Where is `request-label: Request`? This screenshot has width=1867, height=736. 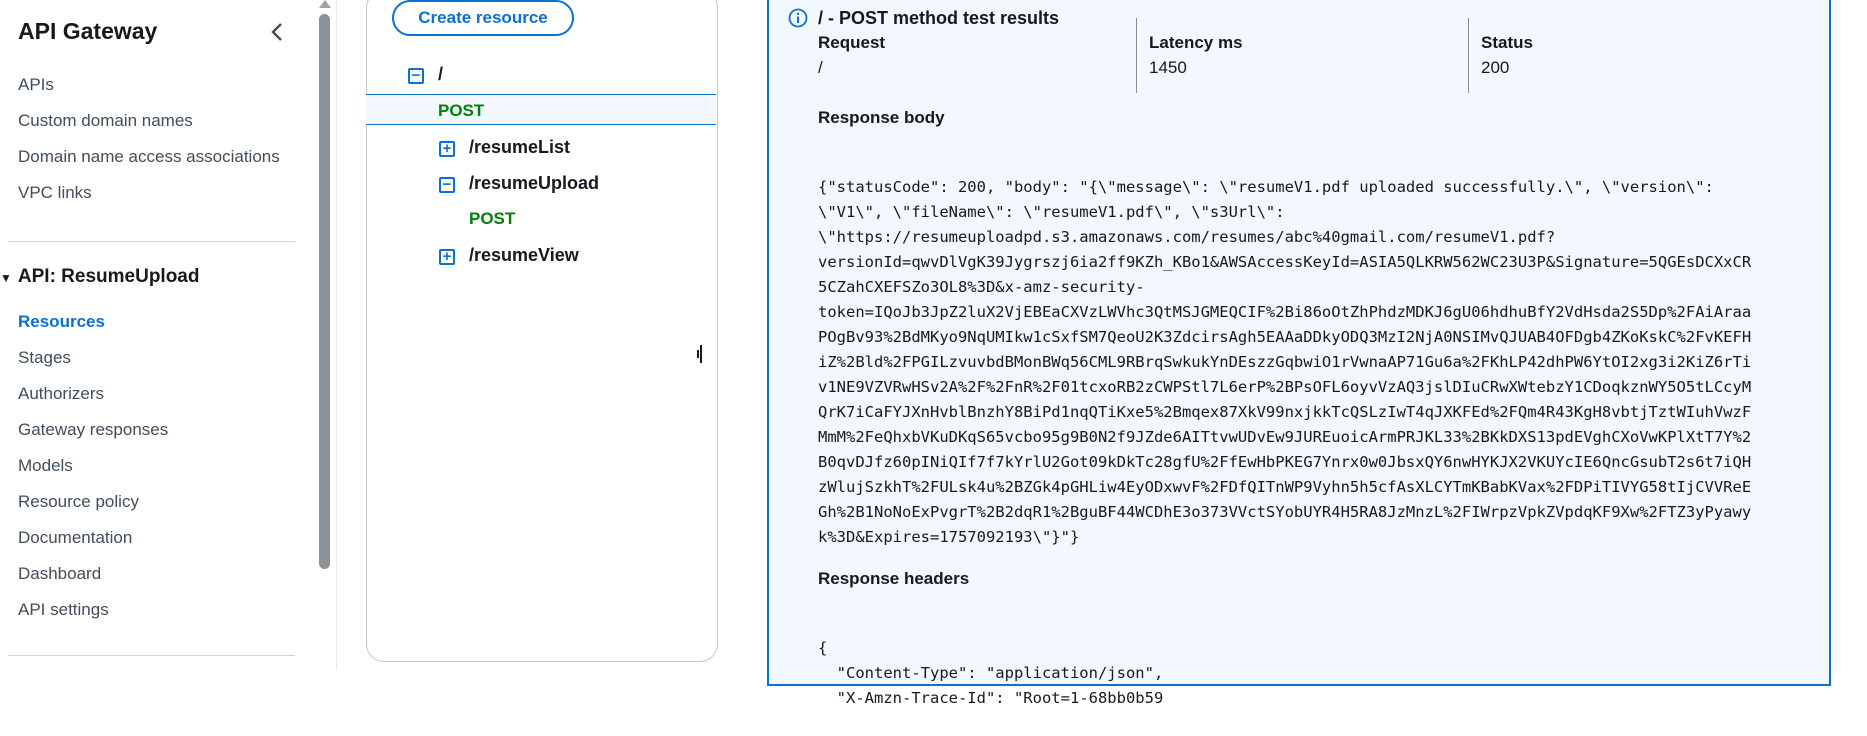
request-label: Request is located at coordinates (852, 42).